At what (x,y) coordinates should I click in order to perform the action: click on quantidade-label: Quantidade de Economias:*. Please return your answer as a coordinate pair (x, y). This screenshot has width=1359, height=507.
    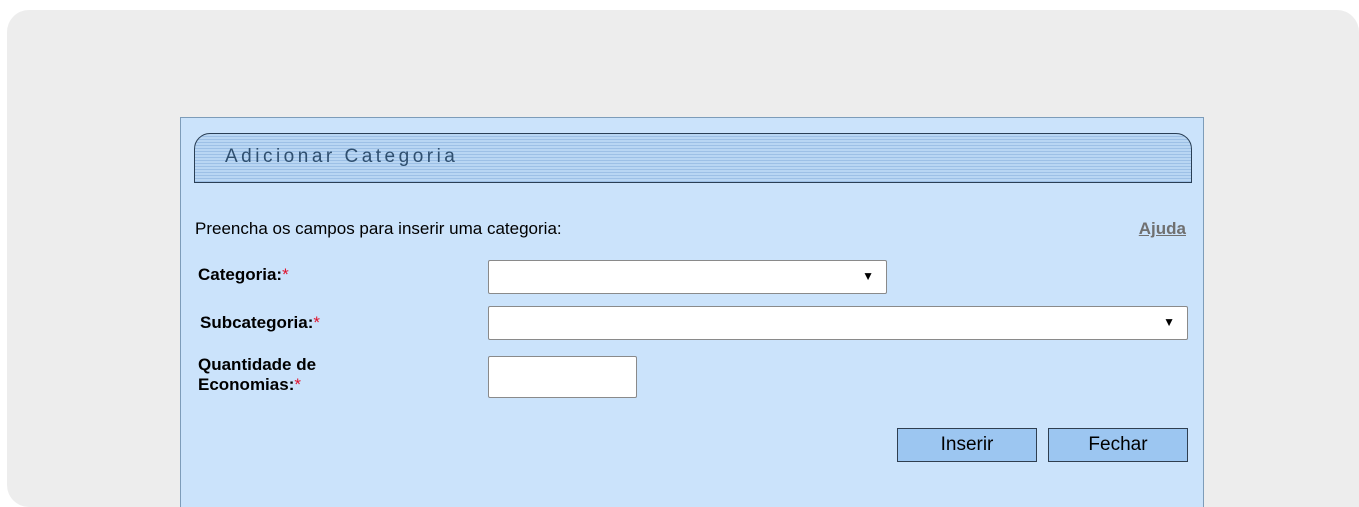
    Looking at the image, I should click on (257, 374).